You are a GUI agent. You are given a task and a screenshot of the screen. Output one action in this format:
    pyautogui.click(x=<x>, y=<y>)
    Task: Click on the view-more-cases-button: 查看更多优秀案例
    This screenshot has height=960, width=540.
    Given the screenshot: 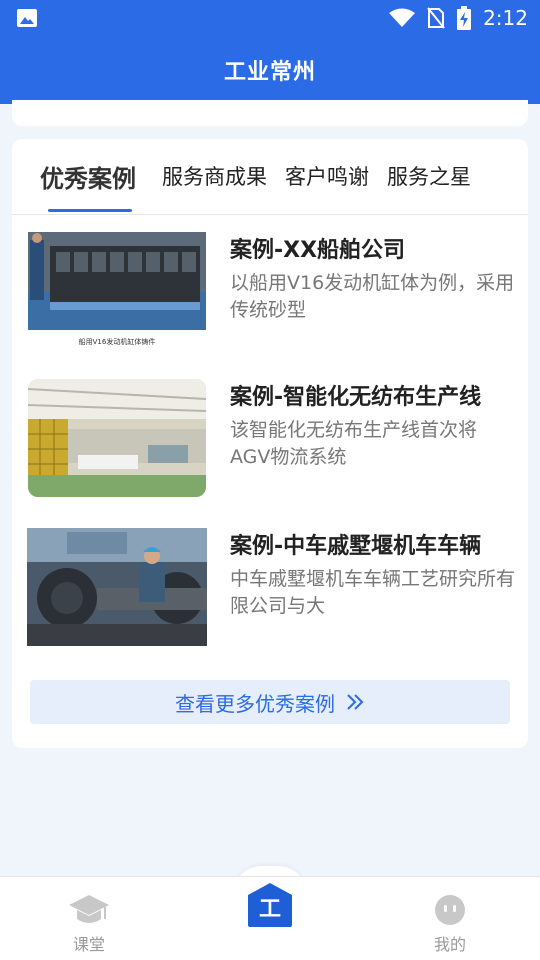 What is the action you would take?
    pyautogui.click(x=270, y=702)
    